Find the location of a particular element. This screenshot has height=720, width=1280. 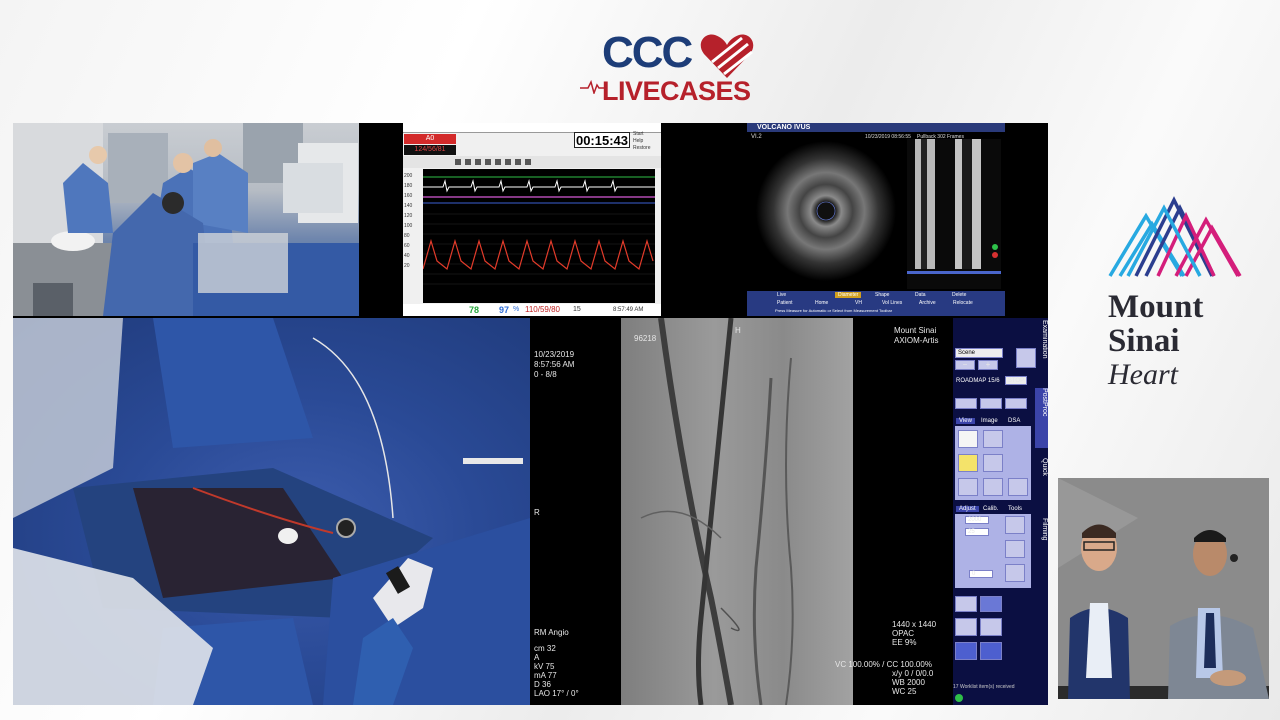

play-button is located at coordinates (991, 403).